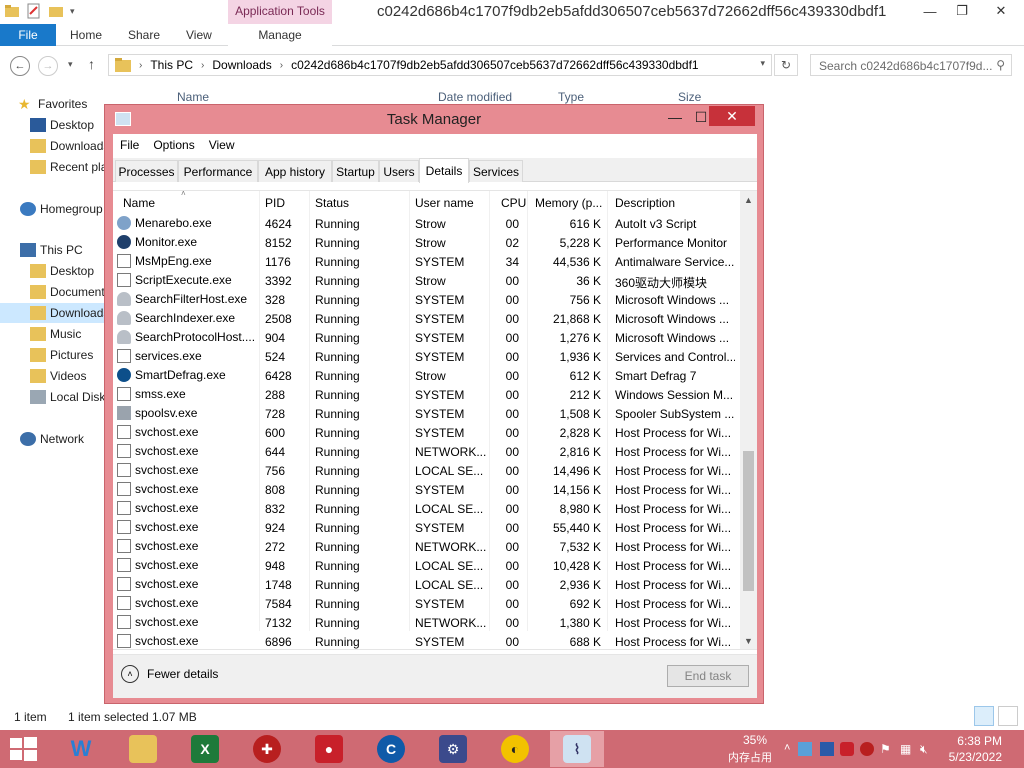 This screenshot has width=1024, height=768. What do you see at coordinates (48, 66) in the screenshot?
I see `forward-arrow-icon: →` at bounding box center [48, 66].